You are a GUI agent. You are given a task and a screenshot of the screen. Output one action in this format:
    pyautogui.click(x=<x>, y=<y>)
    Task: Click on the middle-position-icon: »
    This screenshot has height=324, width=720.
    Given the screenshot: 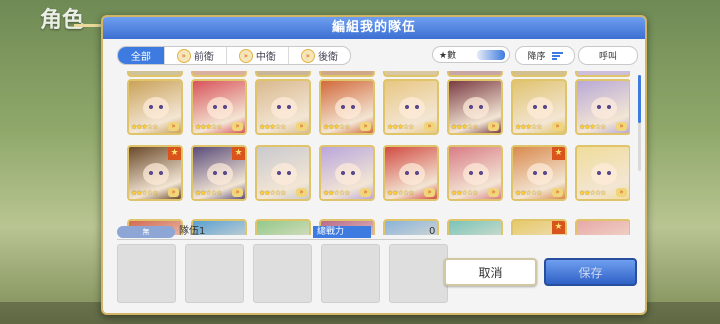 What is the action you would take?
    pyautogui.click(x=245, y=55)
    